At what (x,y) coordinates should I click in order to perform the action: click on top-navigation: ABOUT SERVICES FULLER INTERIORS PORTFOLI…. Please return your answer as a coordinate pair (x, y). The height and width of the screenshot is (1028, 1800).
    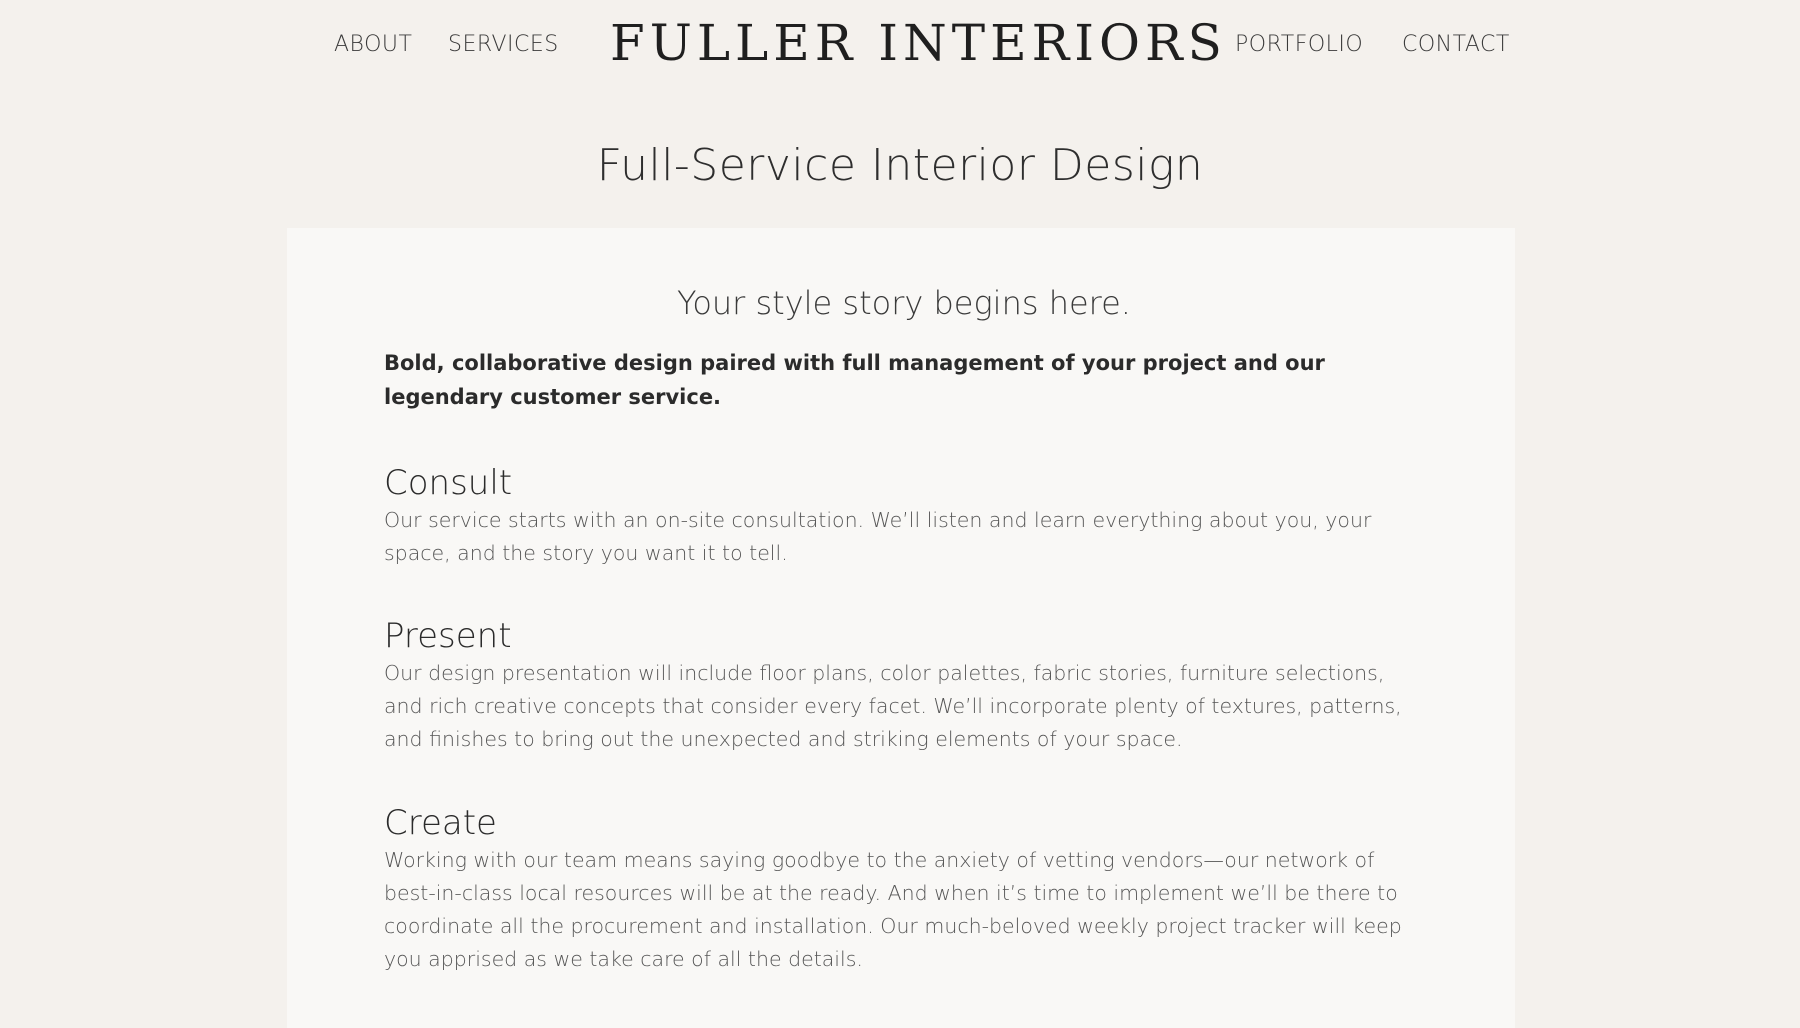
    Looking at the image, I should click on (900, 46).